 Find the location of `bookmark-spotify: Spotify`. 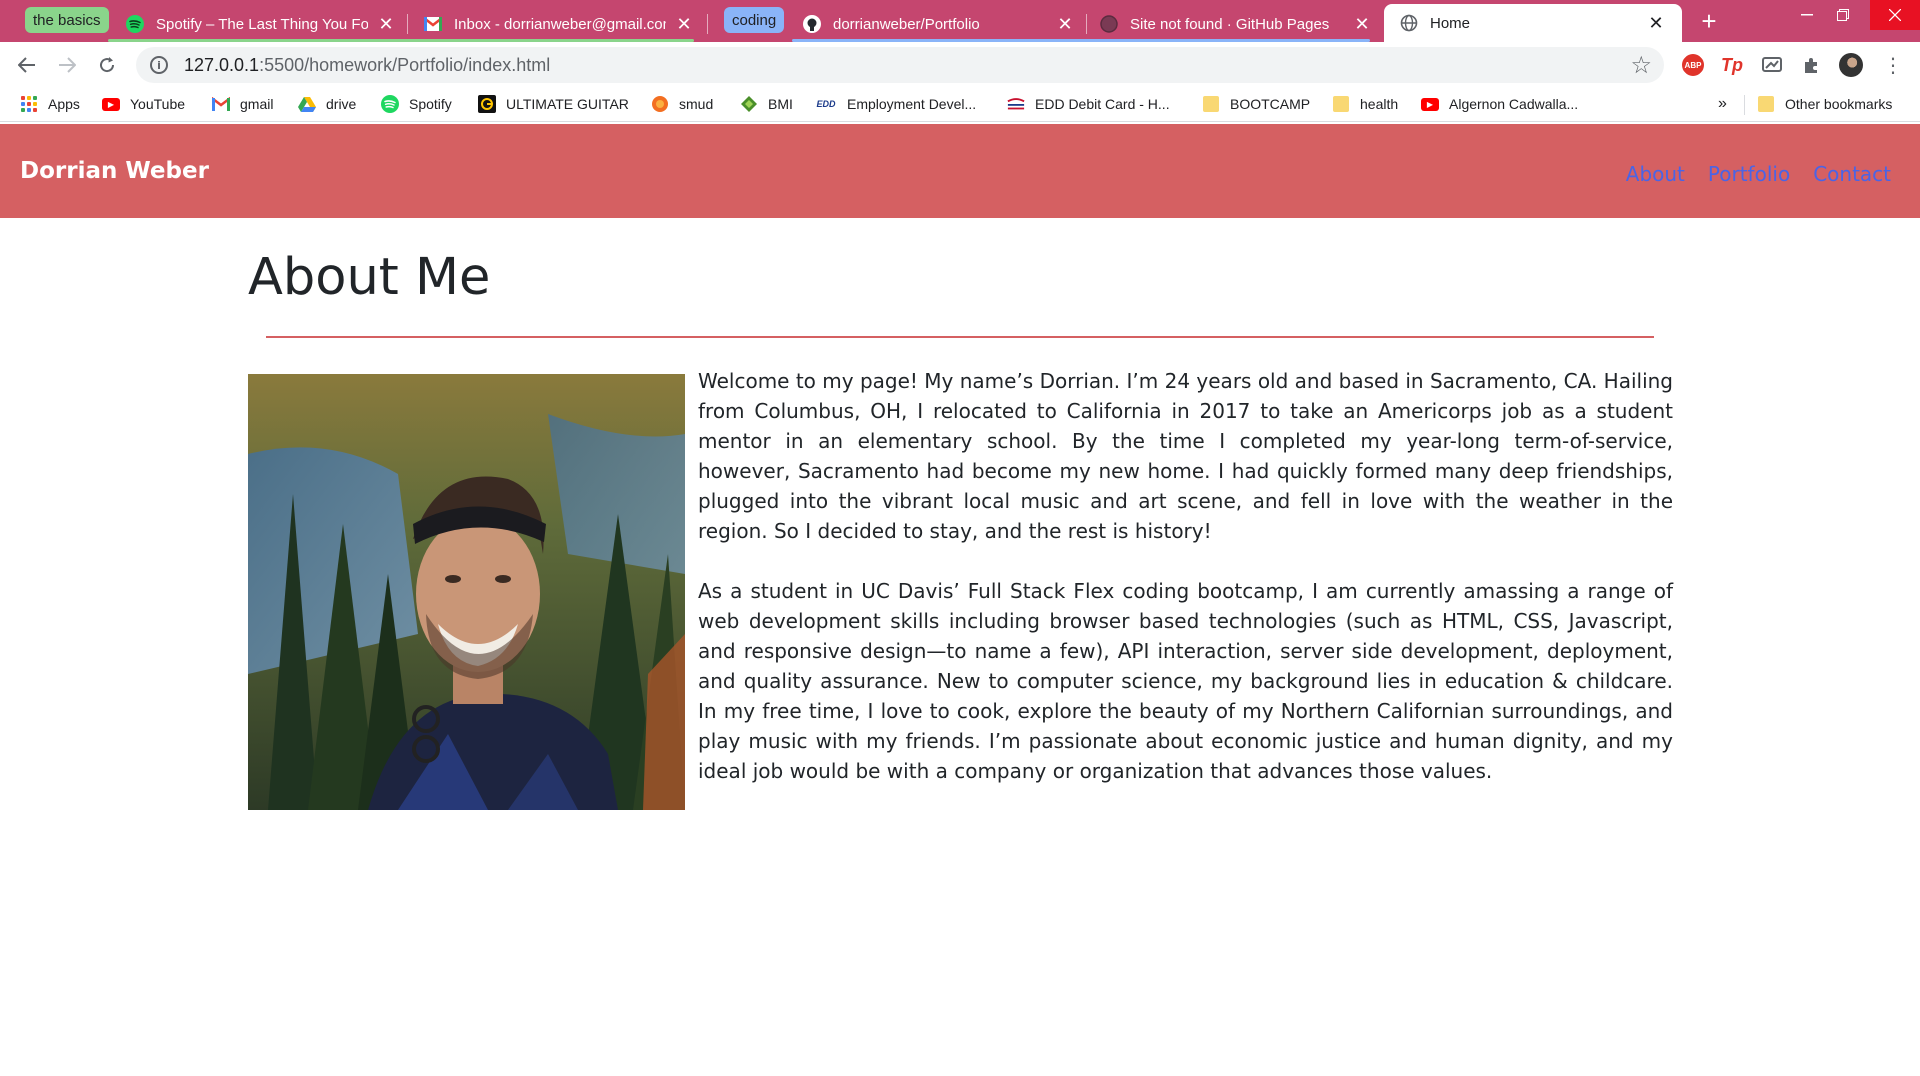

bookmark-spotify: Spotify is located at coordinates (416, 104).